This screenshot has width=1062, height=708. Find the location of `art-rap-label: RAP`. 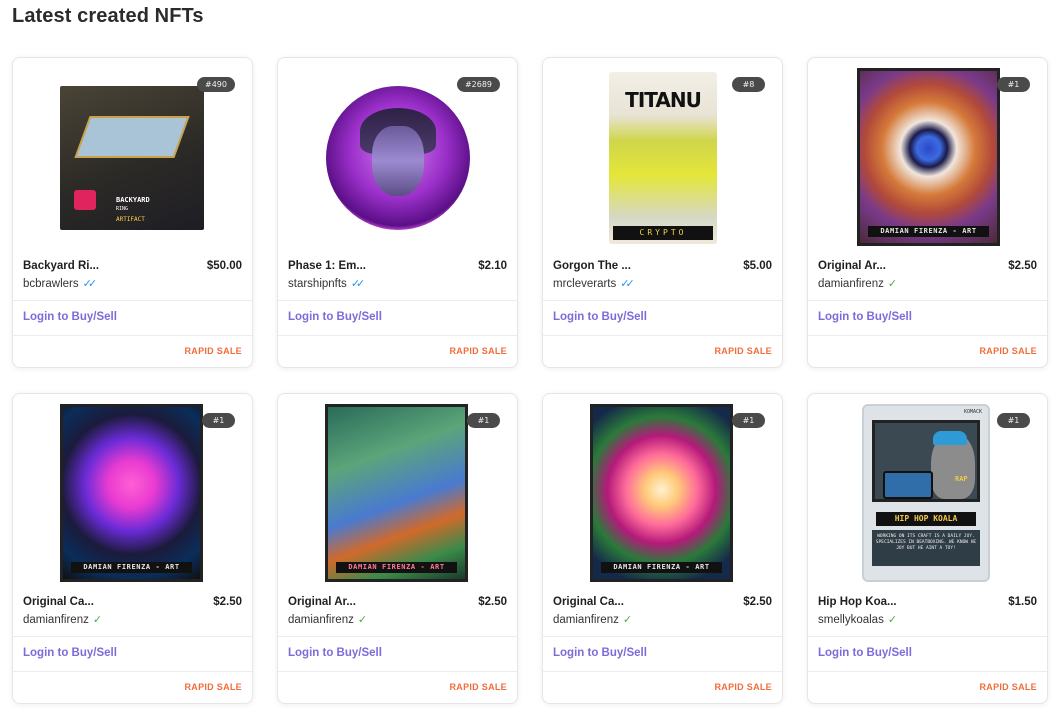

art-rap-label: RAP is located at coordinates (961, 479).